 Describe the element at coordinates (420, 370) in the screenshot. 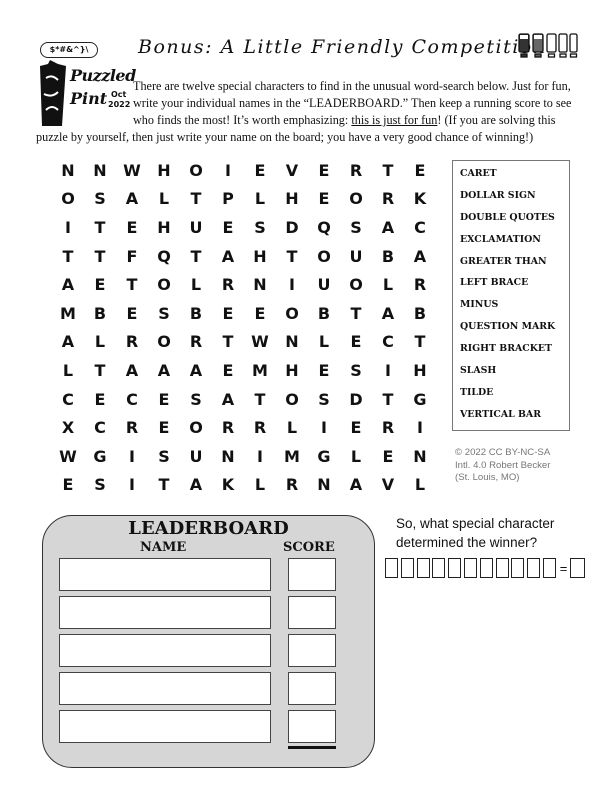

I see `grid-cell: H` at that location.